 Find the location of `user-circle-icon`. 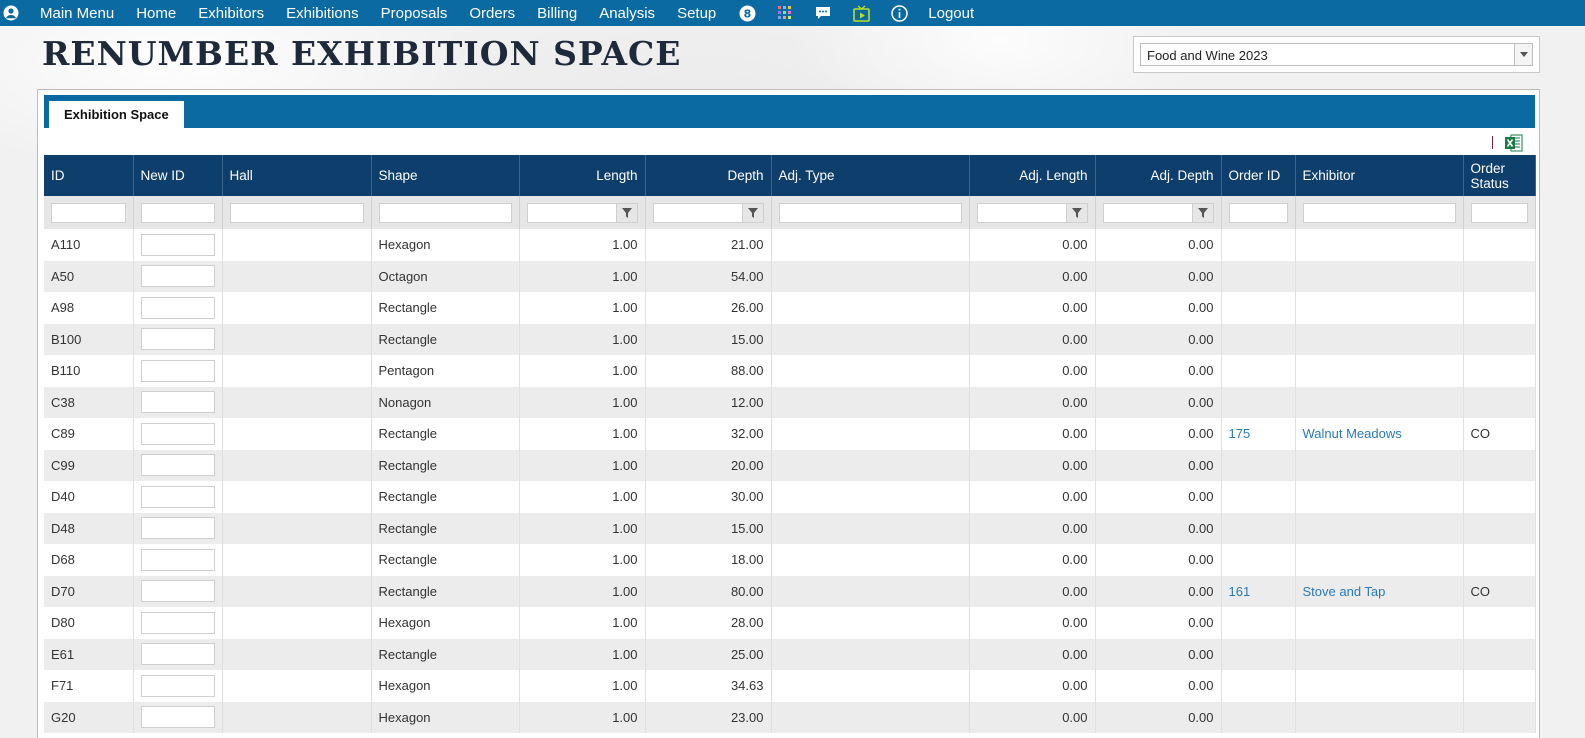

user-circle-icon is located at coordinates (11, 13).